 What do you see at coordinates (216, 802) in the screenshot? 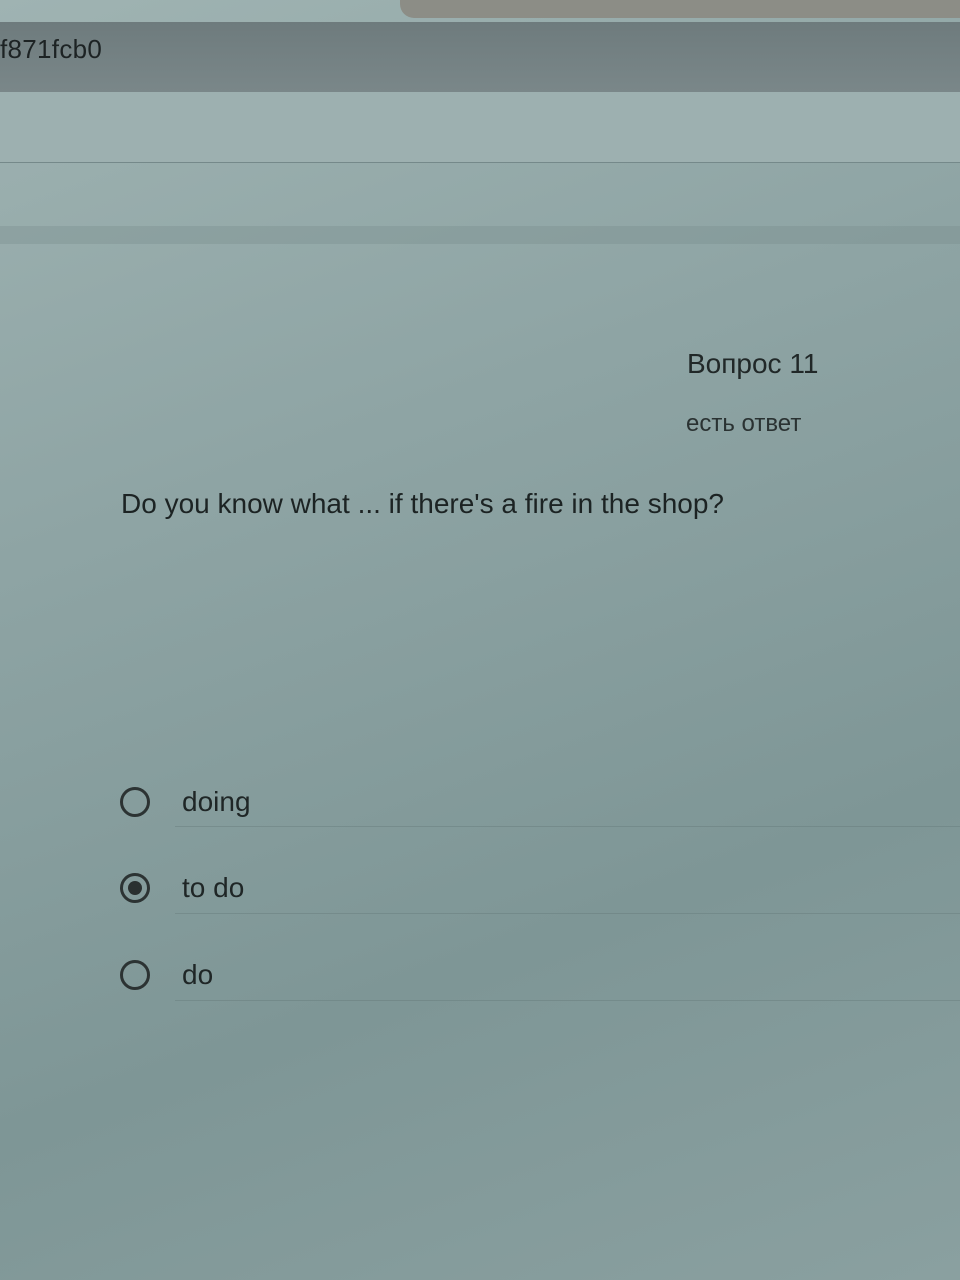
I see `answer-option-label: doing` at bounding box center [216, 802].